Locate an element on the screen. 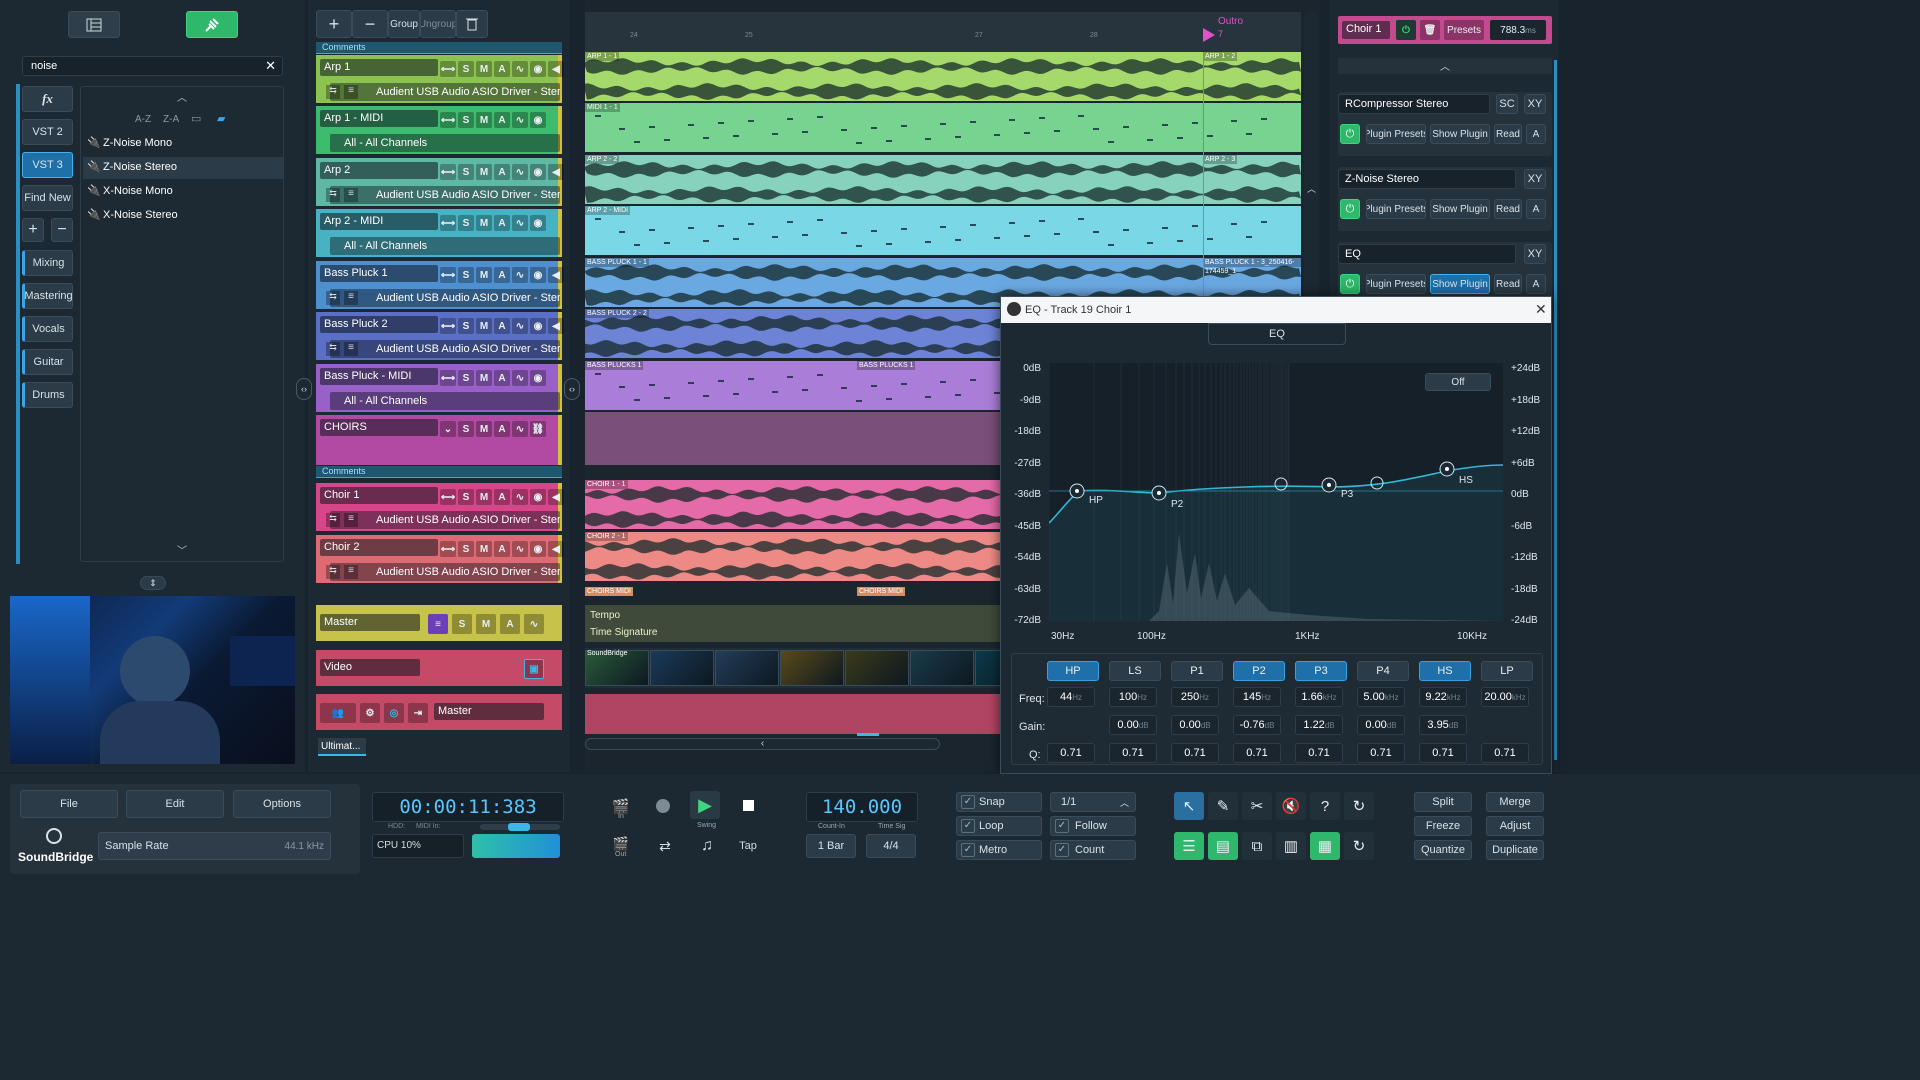 This screenshot has height=1080, width=1920. ungroup-button: Ungroup is located at coordinates (438, 24).